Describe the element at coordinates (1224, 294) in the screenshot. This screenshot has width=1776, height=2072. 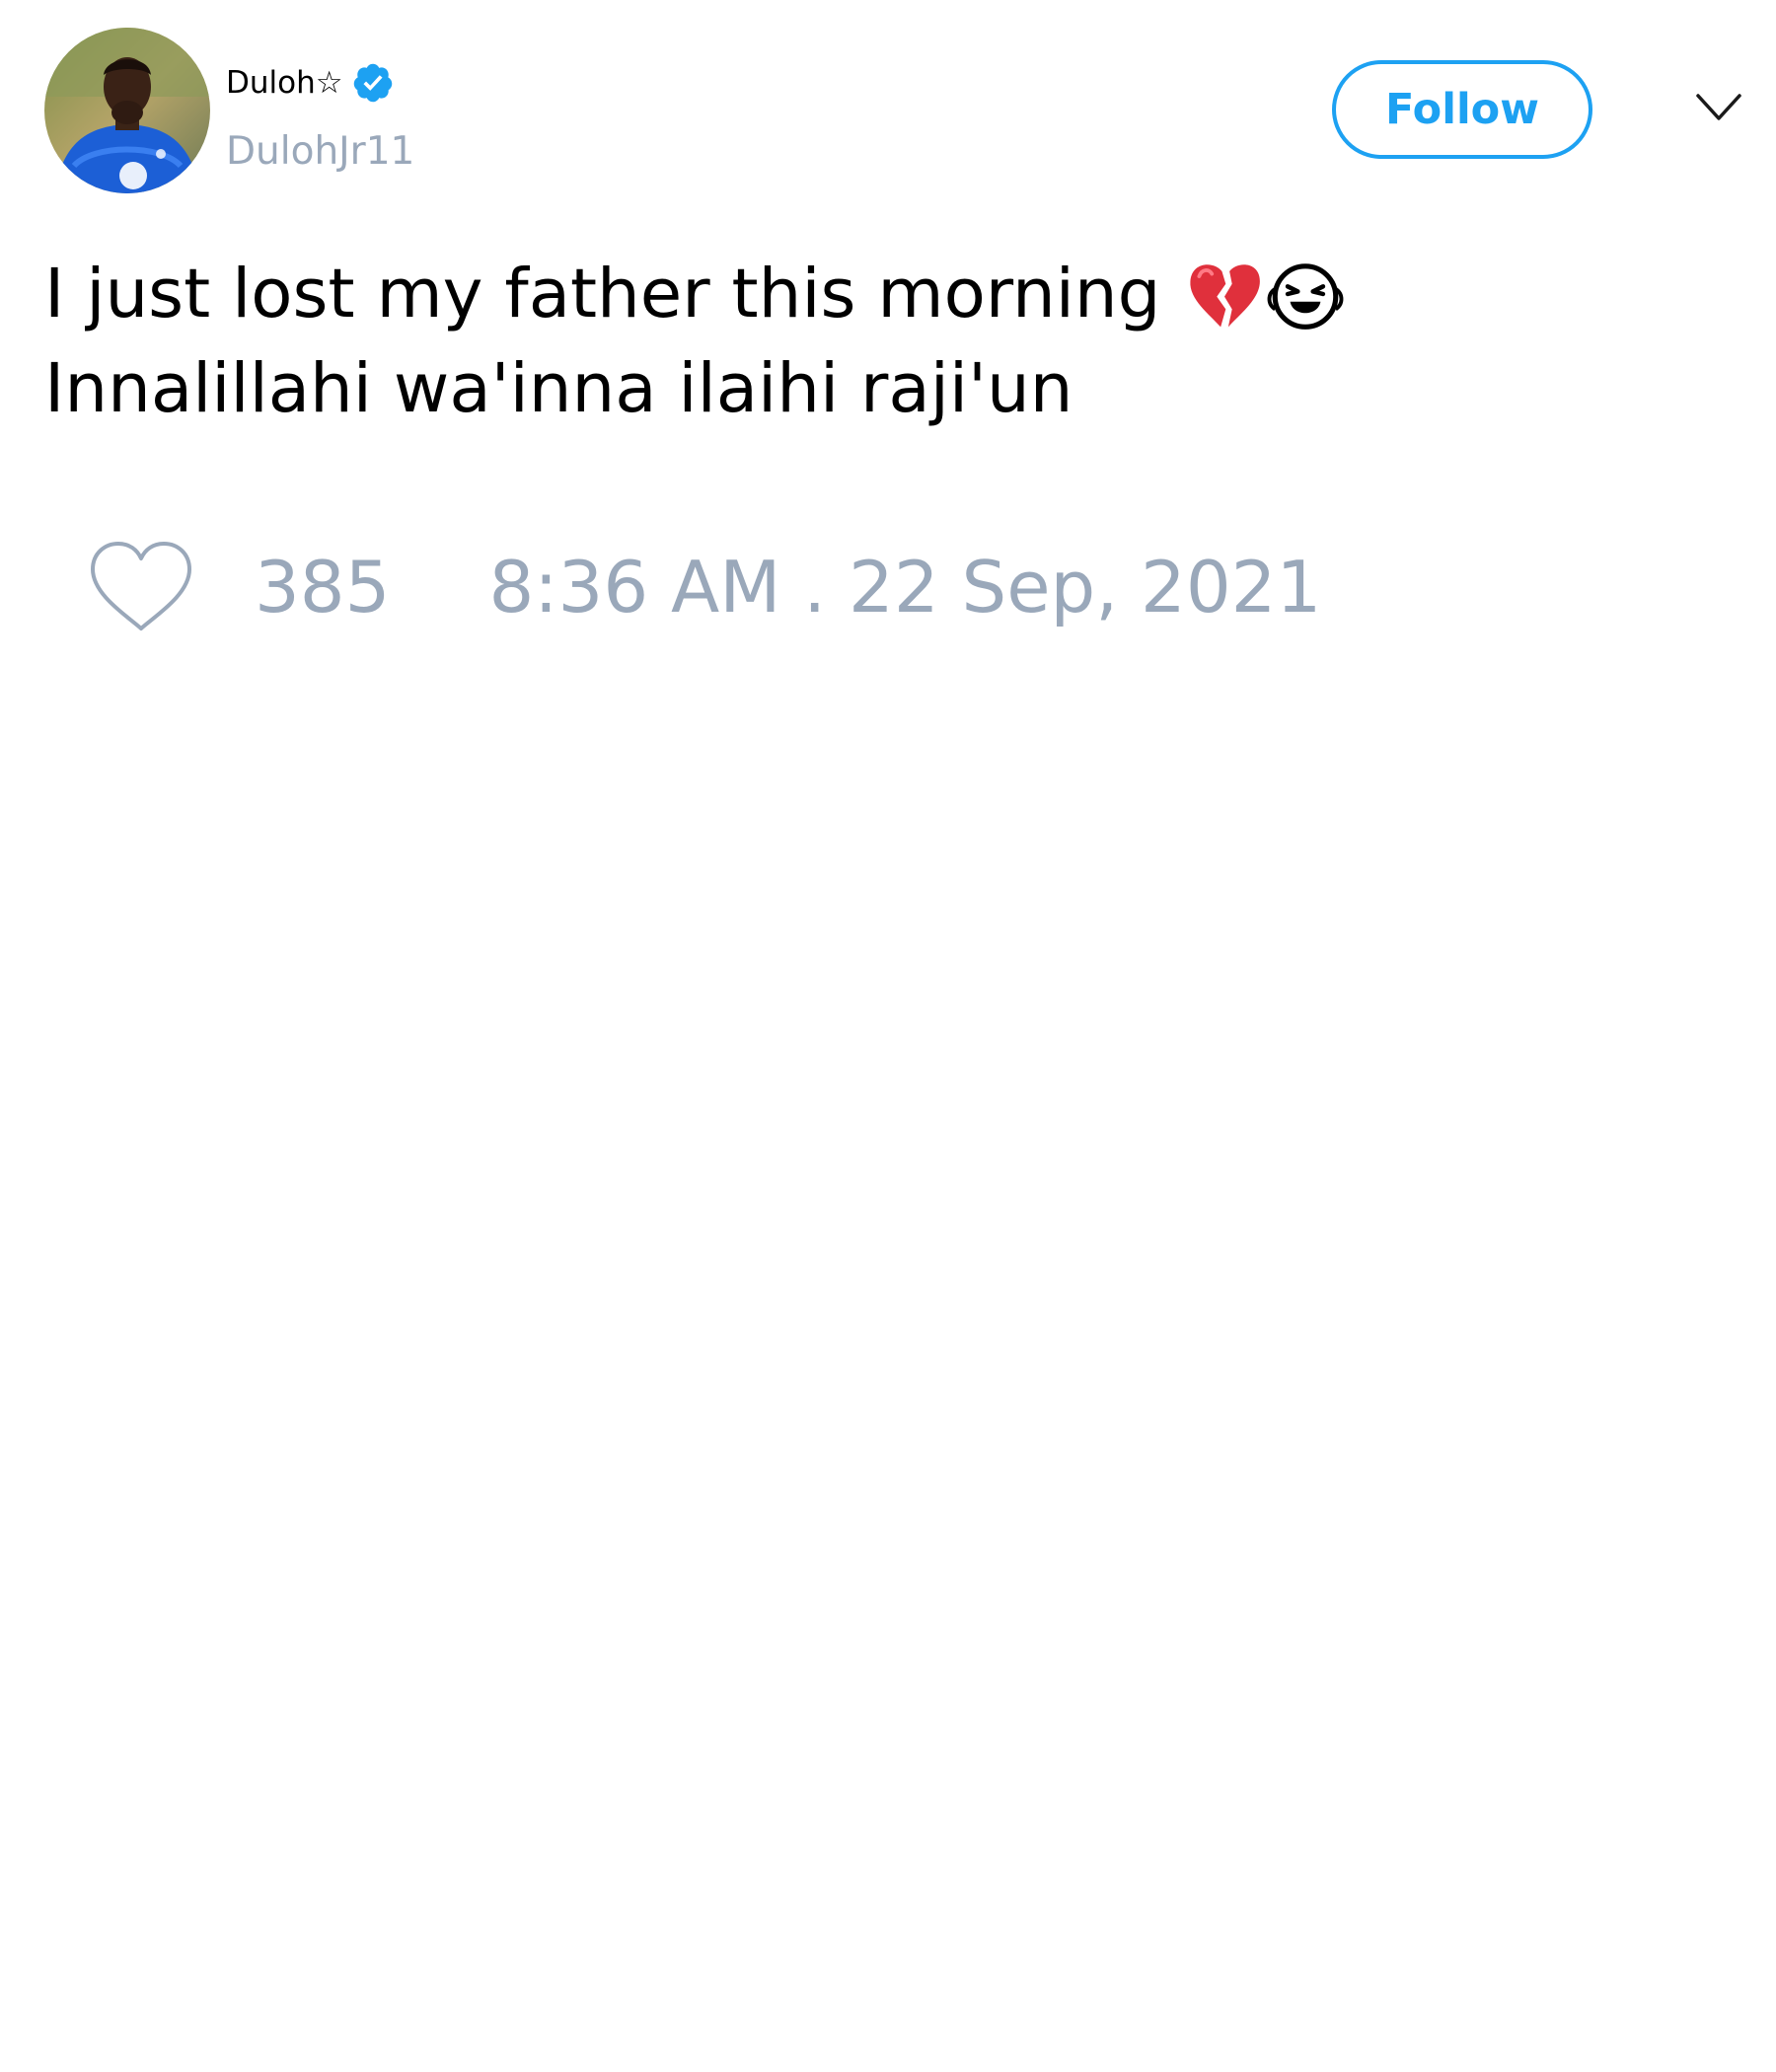
I see `broken-heart-icon` at that location.